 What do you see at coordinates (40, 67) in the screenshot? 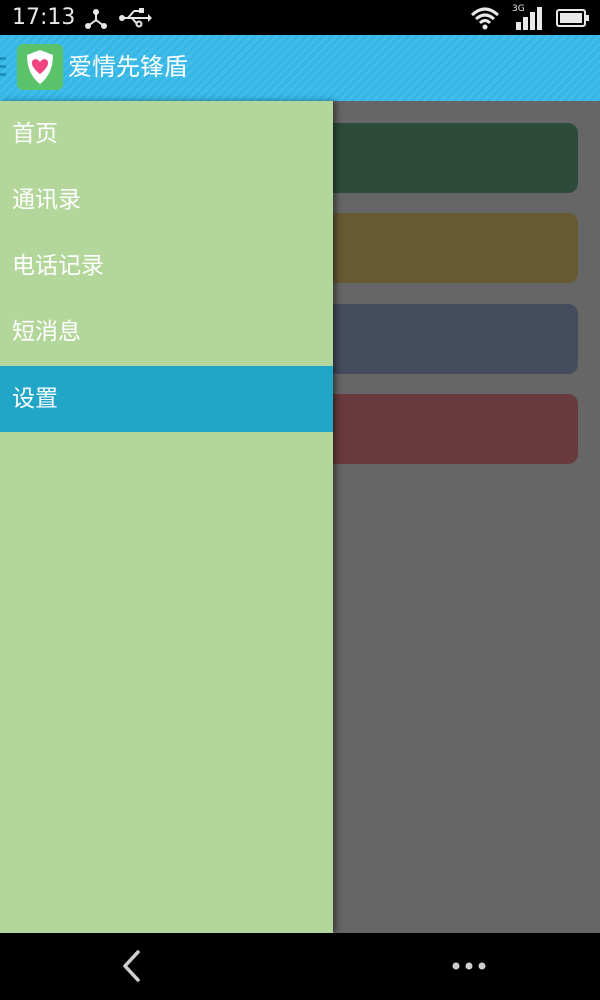
I see `heart-shield-icon` at bounding box center [40, 67].